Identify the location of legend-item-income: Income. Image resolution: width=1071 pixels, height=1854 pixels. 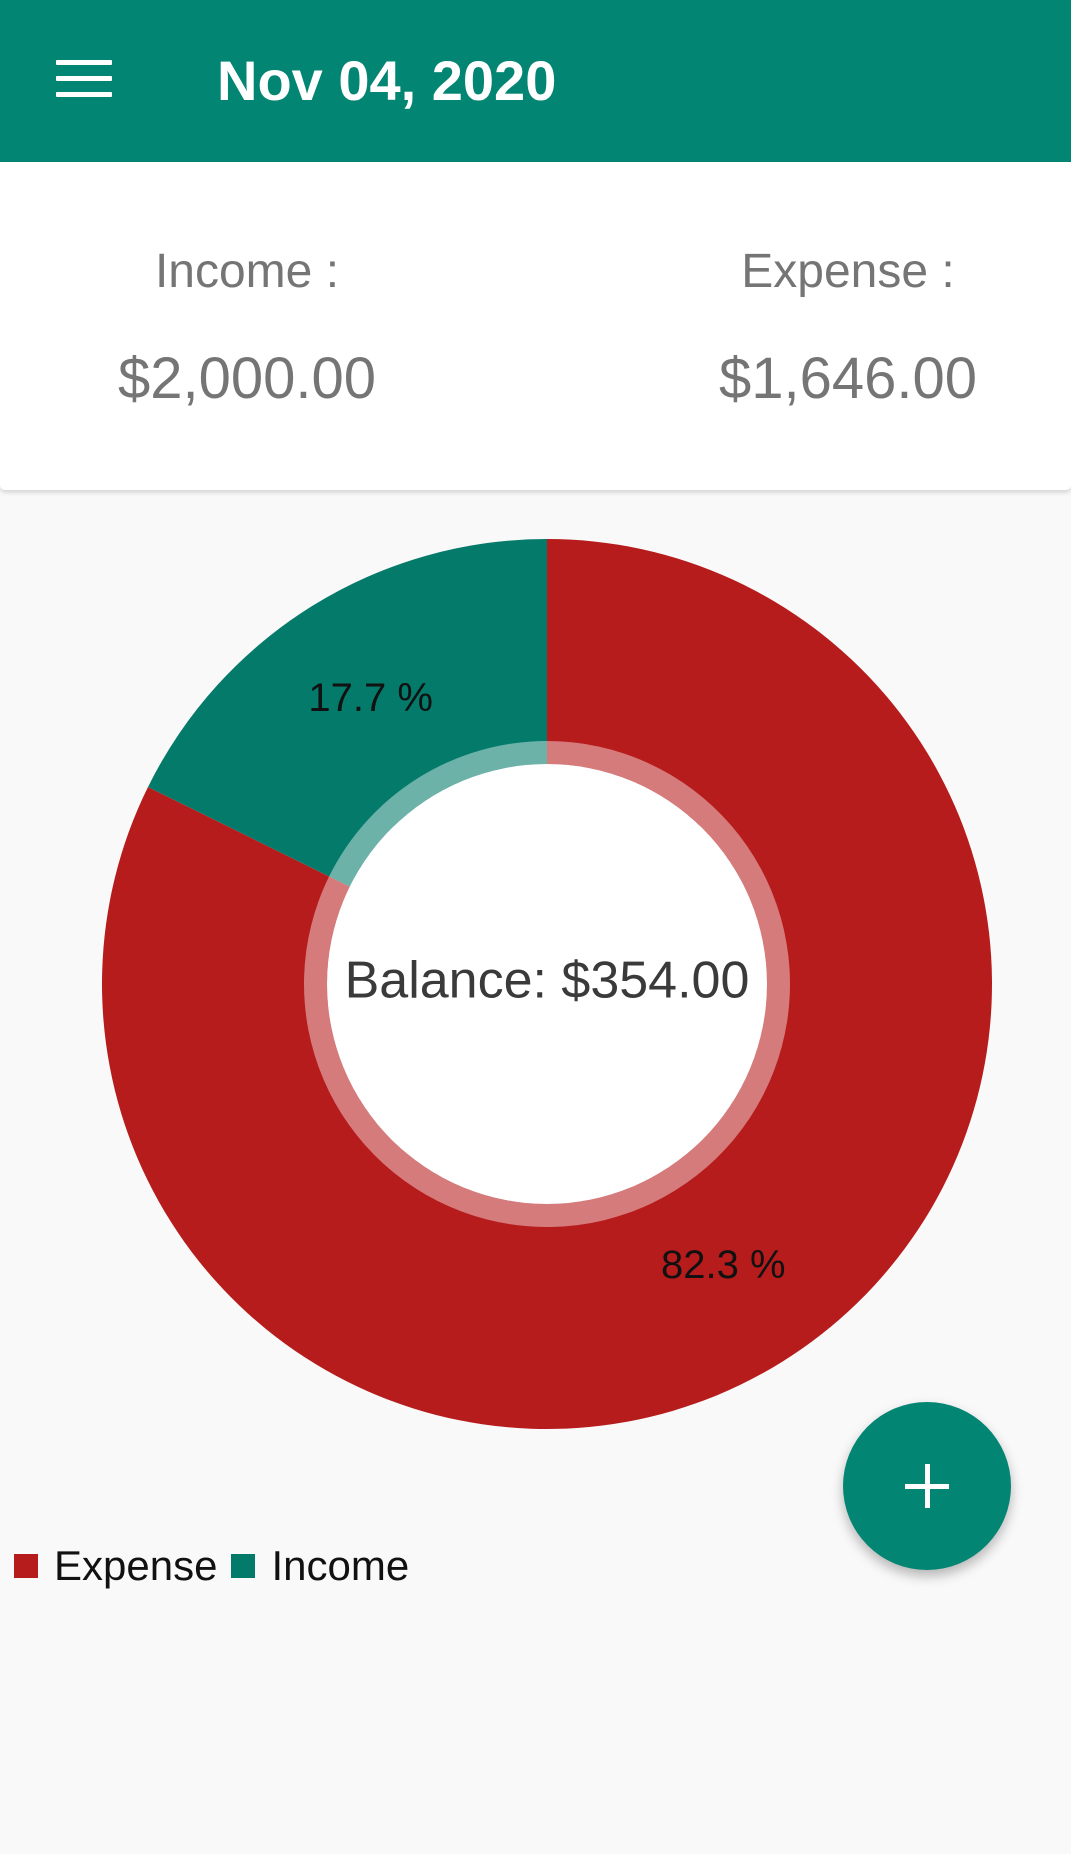
(320, 1566).